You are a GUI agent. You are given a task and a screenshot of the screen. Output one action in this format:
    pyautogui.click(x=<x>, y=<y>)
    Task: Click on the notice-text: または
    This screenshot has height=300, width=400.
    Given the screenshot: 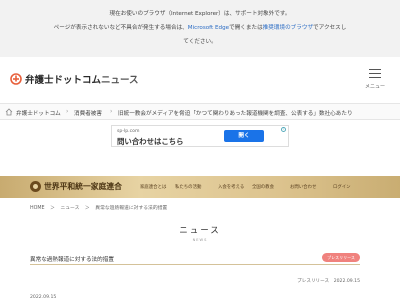 What is the action you would take?
    pyautogui.click(x=254, y=28)
    